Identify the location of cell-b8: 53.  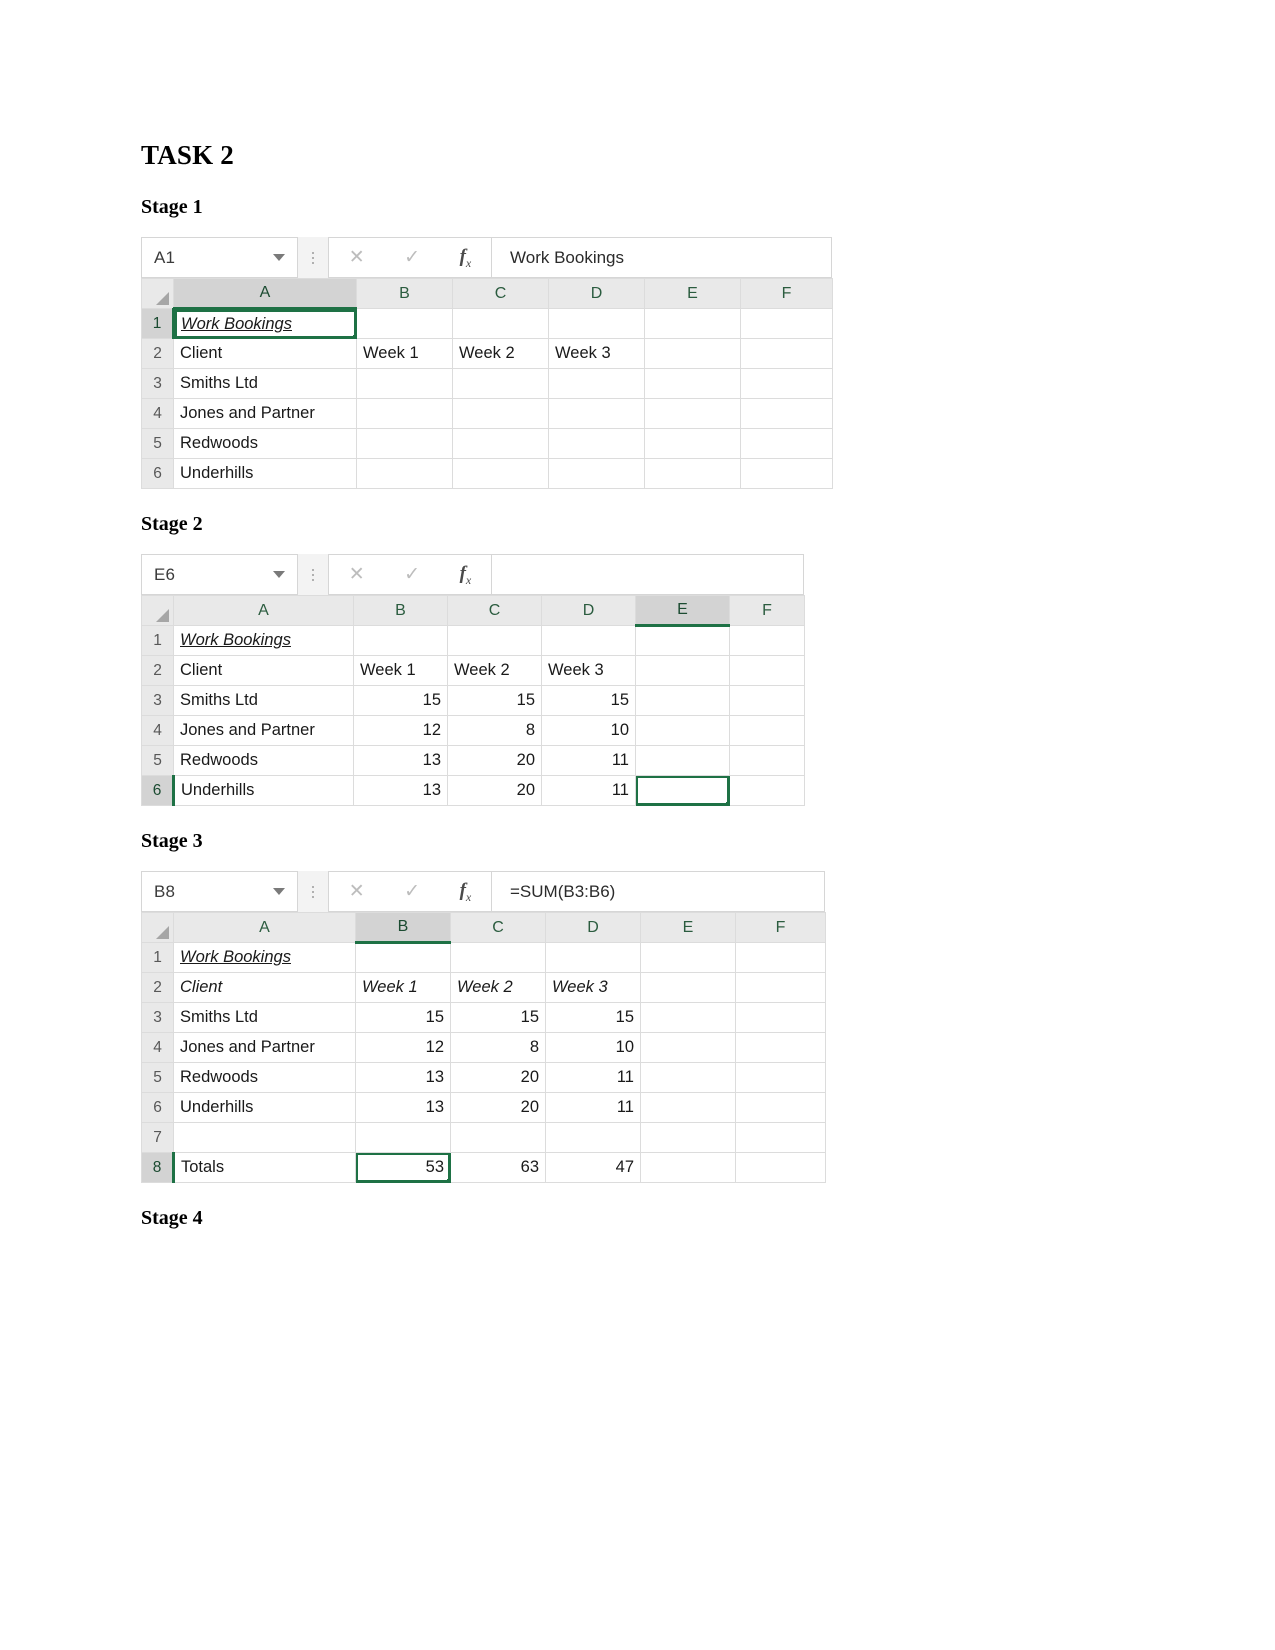
(403, 1167).